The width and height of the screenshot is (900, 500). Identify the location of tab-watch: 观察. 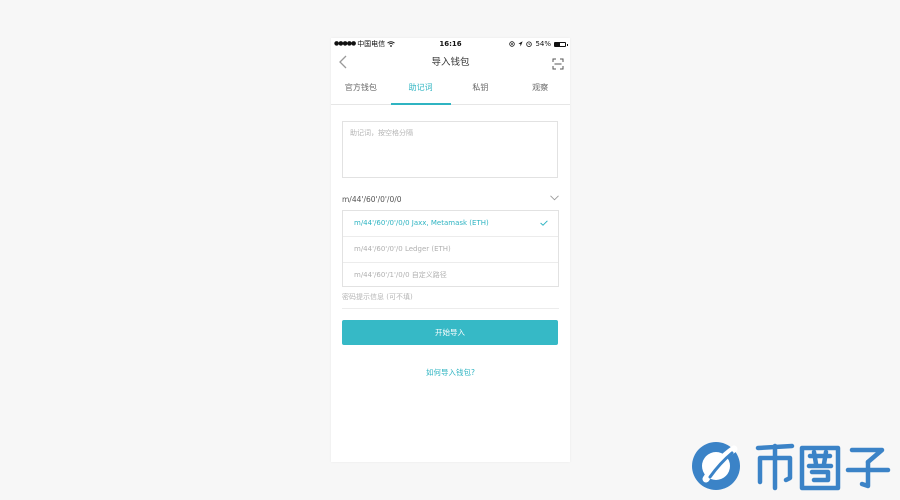
(540, 89).